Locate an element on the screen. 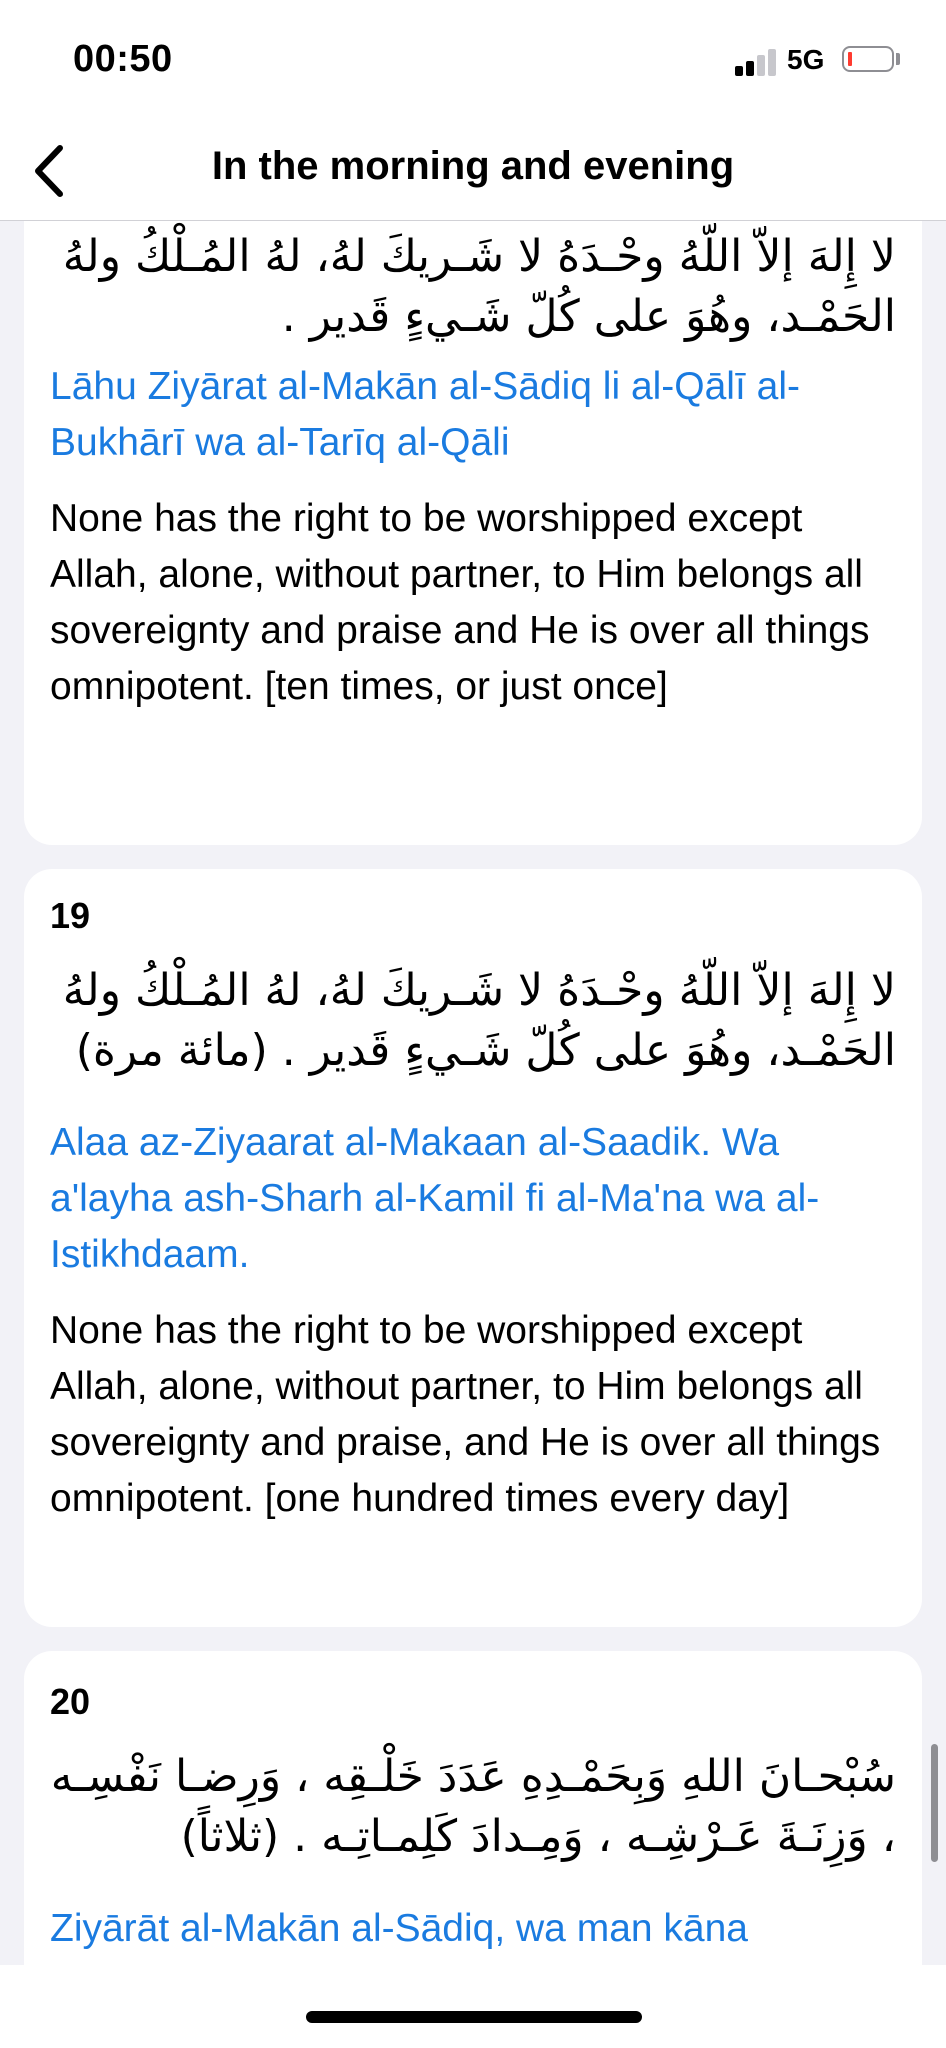  status-bar: 00:50 5G is located at coordinates (473, 61).